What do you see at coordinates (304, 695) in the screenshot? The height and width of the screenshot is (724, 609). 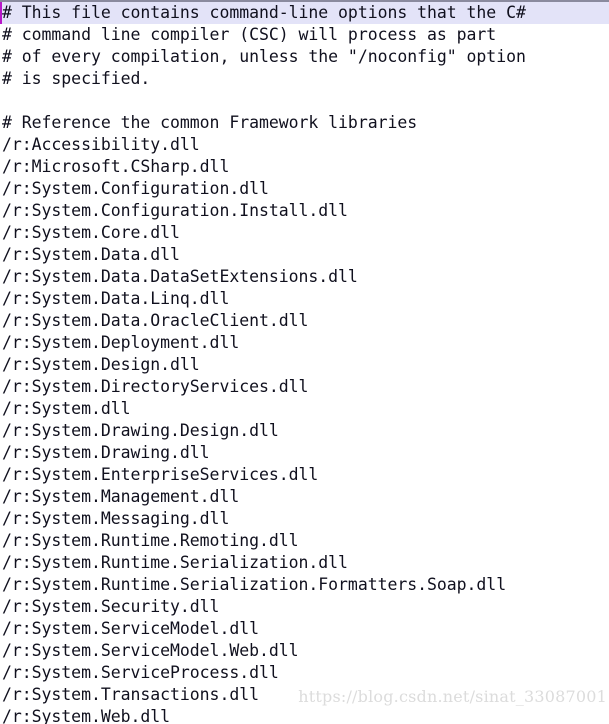 I see `code-line: /r:System.Transactions.dll` at bounding box center [304, 695].